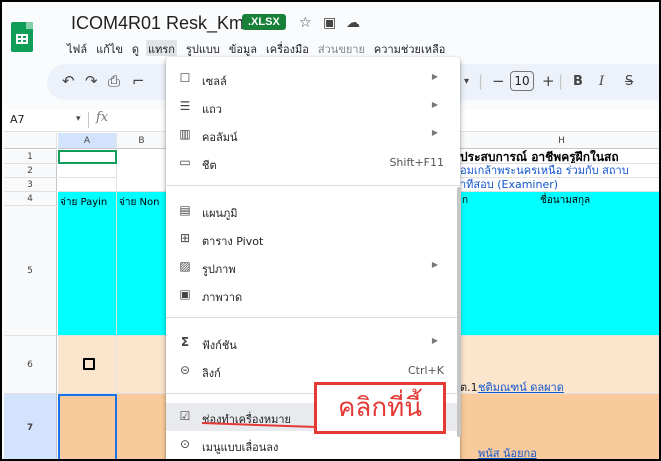 This screenshot has height=461, width=661. Describe the element at coordinates (287, 48) in the screenshot. I see `menu-tools: เครื่องมือ` at that location.